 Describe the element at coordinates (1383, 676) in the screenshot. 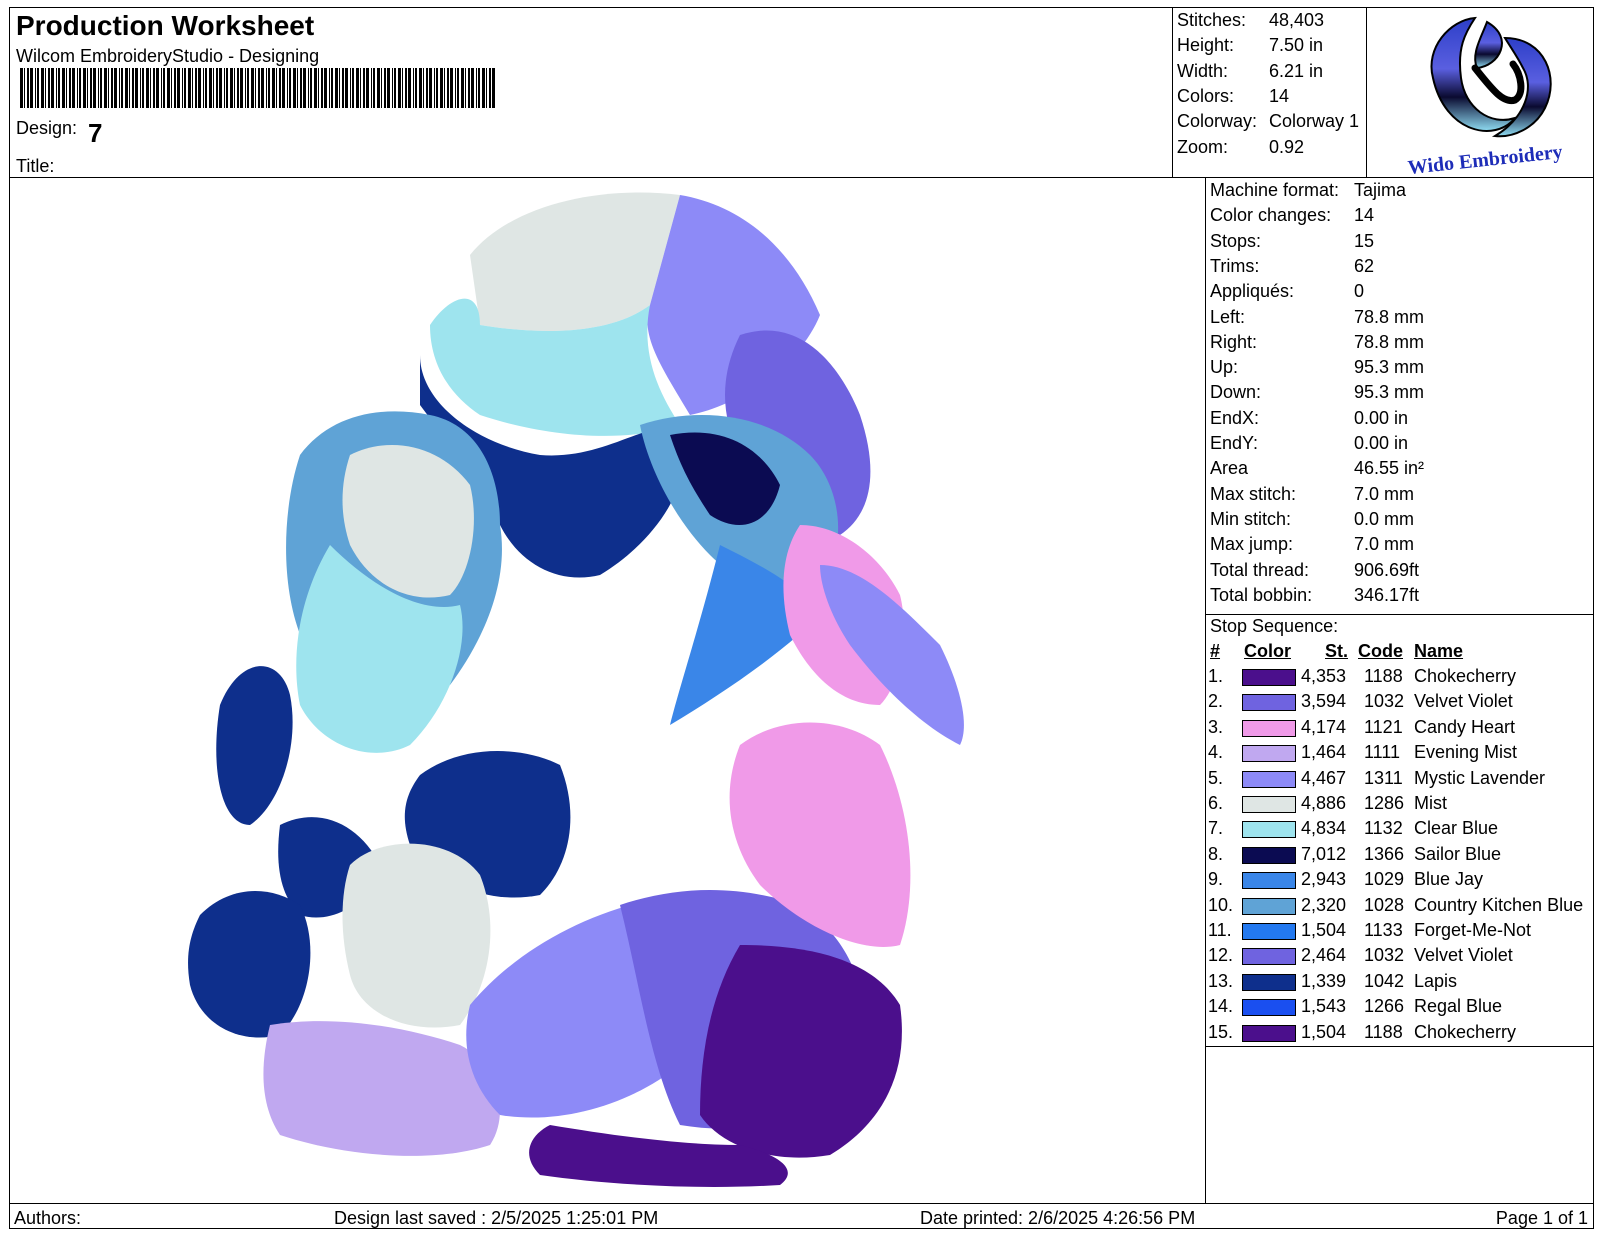

I see `thread-code: 1188` at that location.